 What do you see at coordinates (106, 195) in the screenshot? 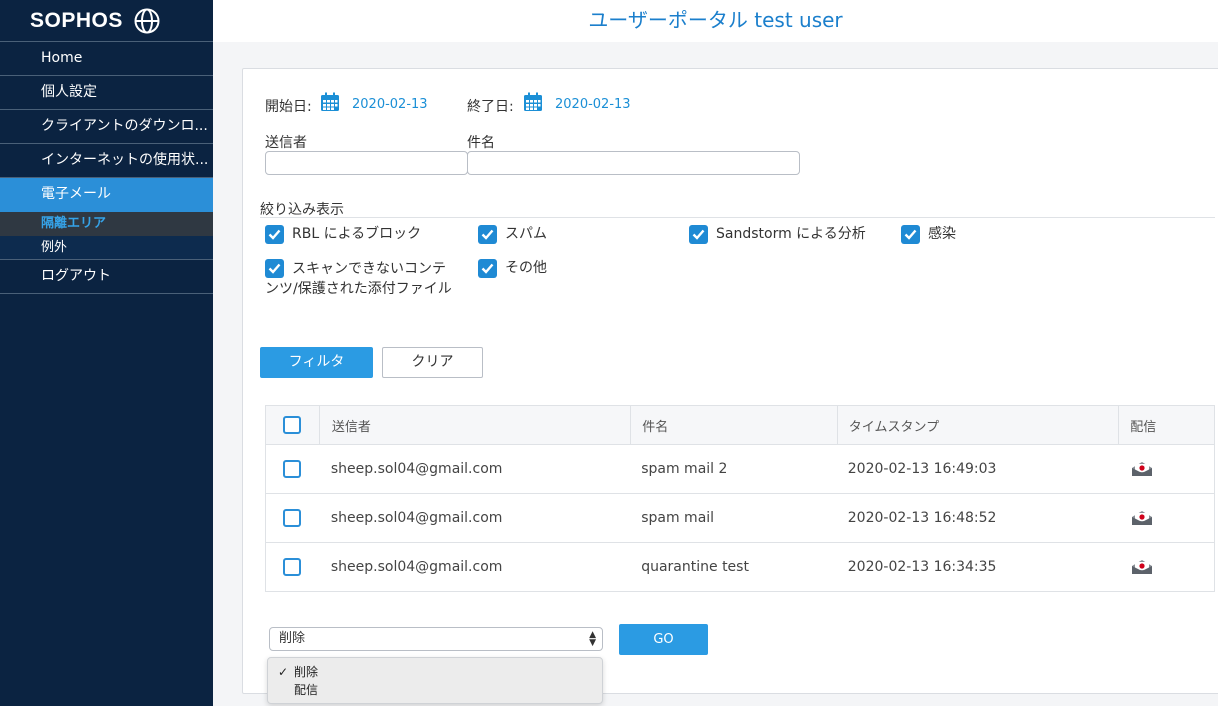
I see `sidebar-item-email: 電子メール` at bounding box center [106, 195].